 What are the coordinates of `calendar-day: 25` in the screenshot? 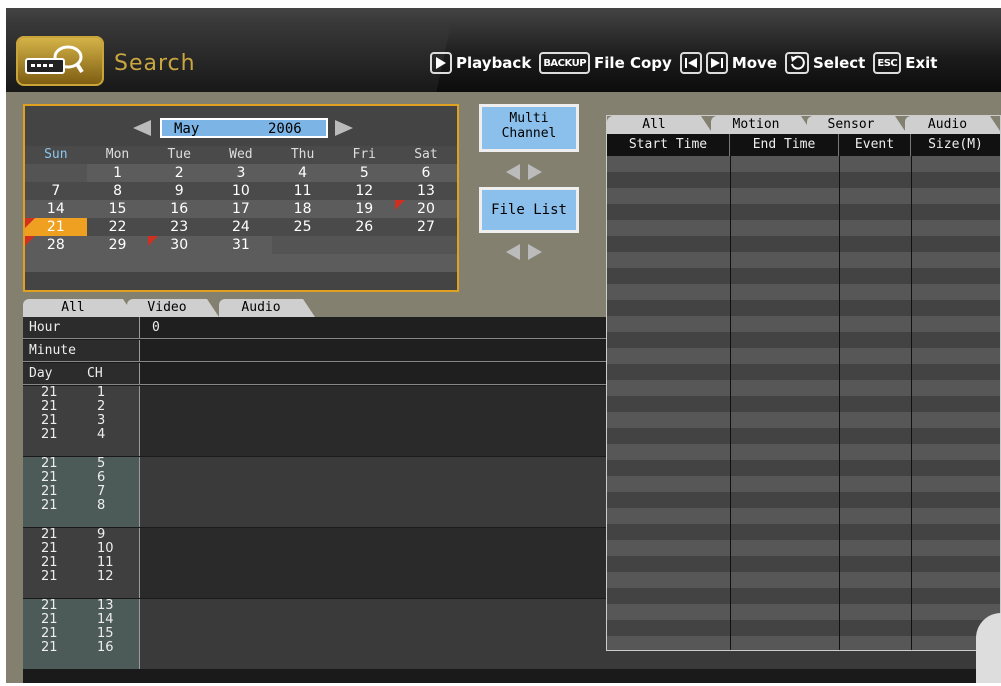 It's located at (302, 227).